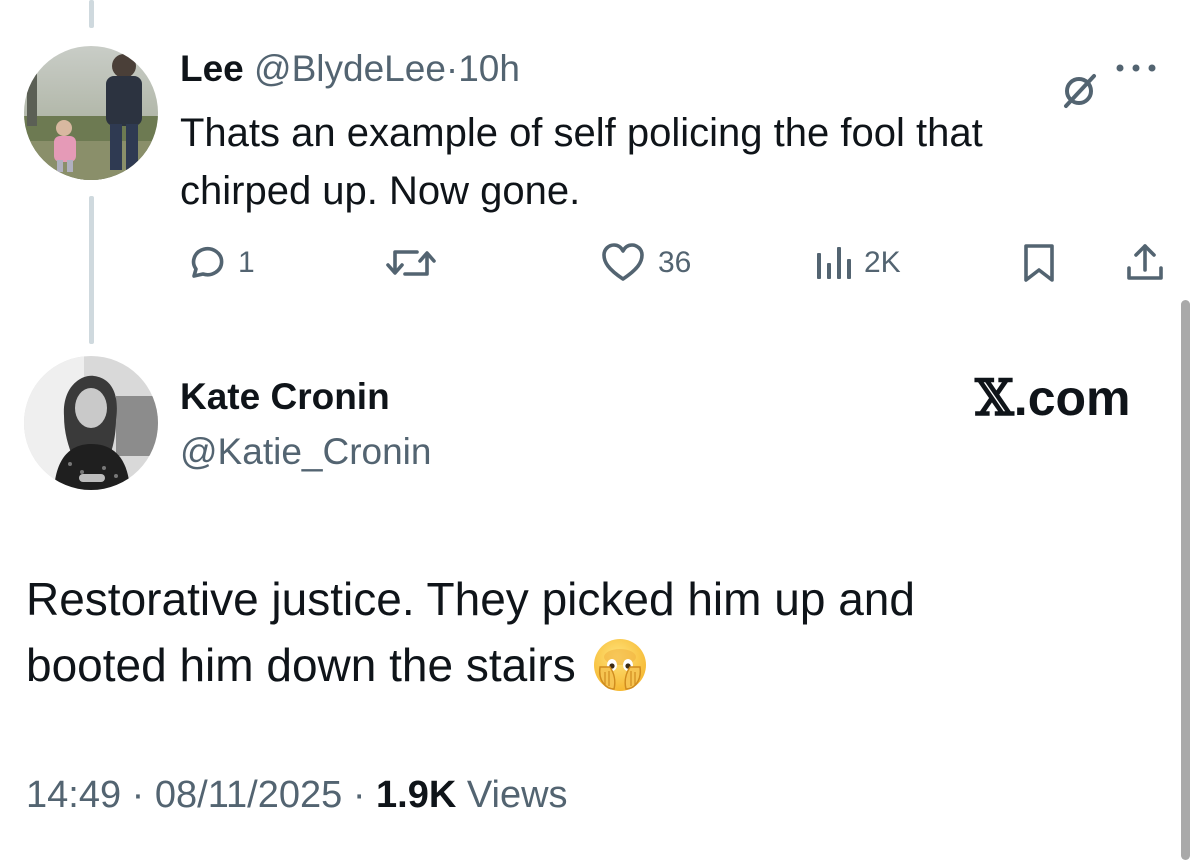 The image size is (1200, 860). I want to click on retweet-action, so click(417, 263).